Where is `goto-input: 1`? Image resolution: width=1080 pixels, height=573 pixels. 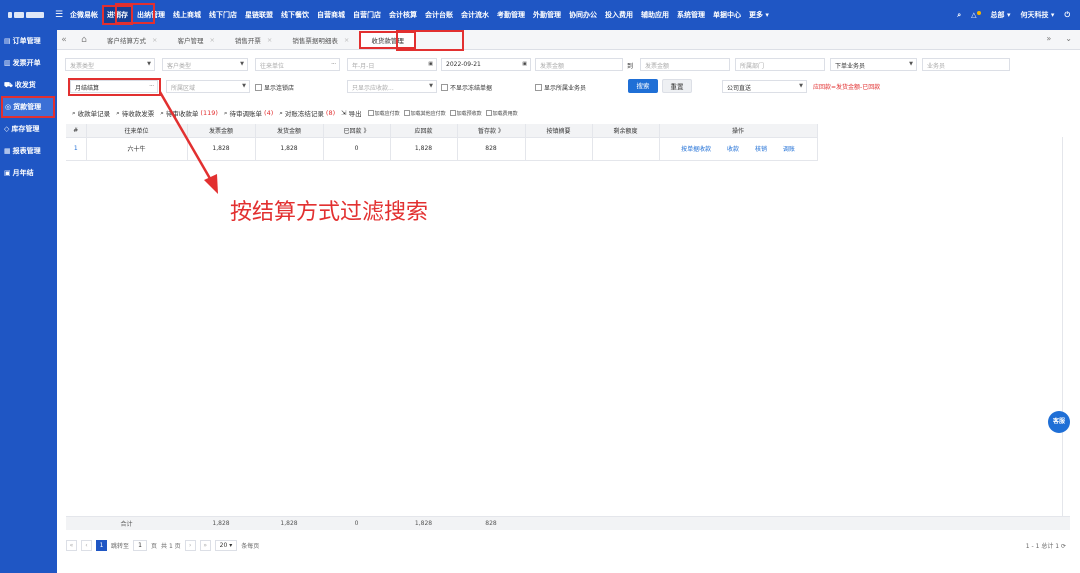 goto-input: 1 is located at coordinates (140, 545).